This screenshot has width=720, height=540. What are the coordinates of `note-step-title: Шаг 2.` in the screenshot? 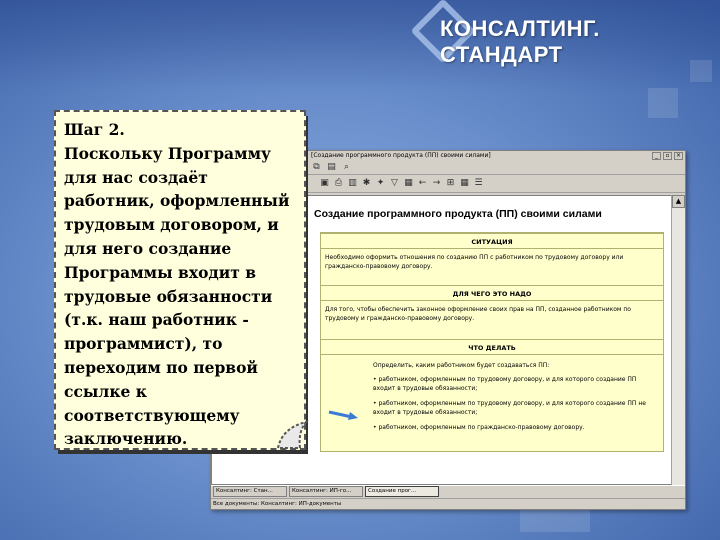 It's located at (94, 129).